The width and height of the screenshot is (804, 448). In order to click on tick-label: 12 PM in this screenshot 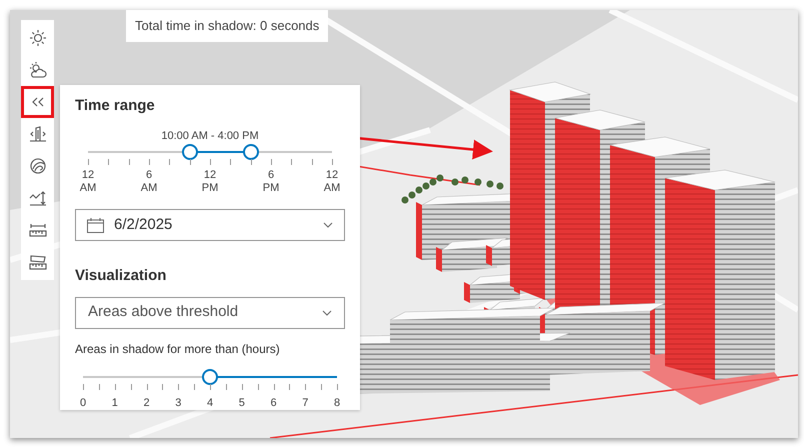, I will do `click(210, 182)`.